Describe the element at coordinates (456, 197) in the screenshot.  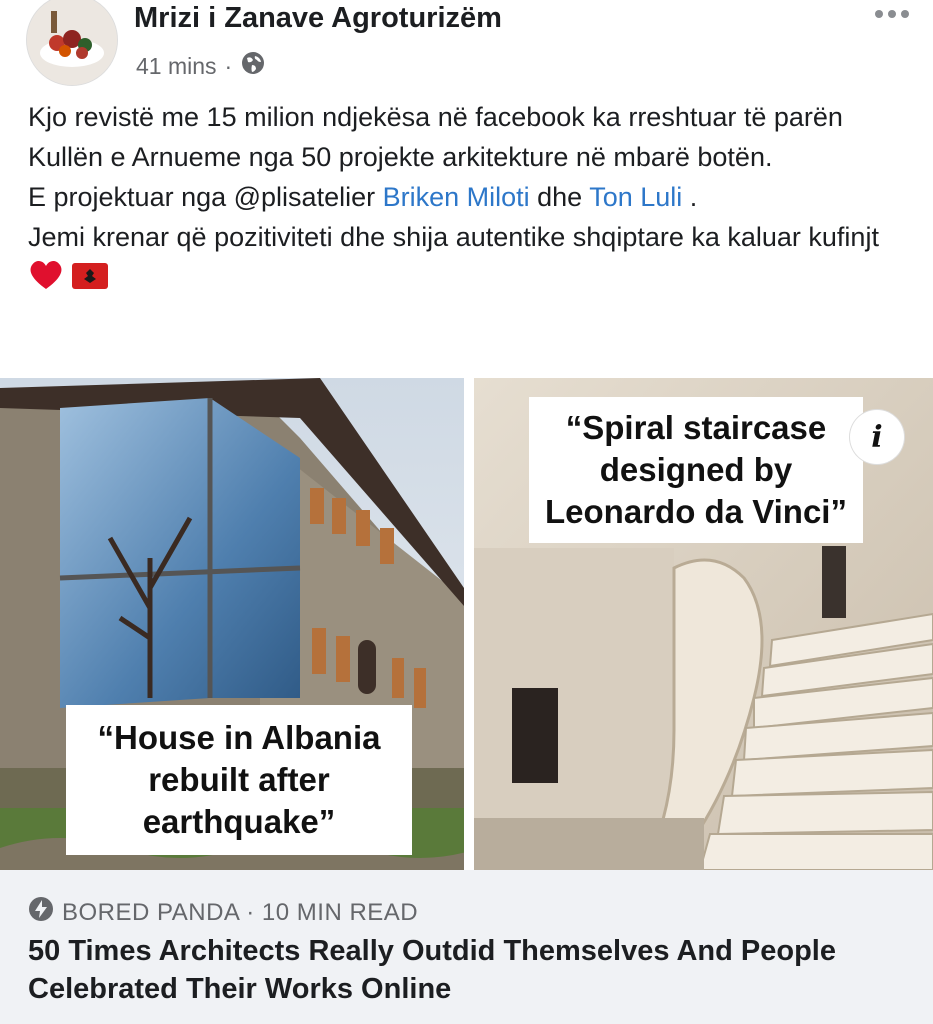
I see `mention-briken-miloti: Briken Miloti` at that location.